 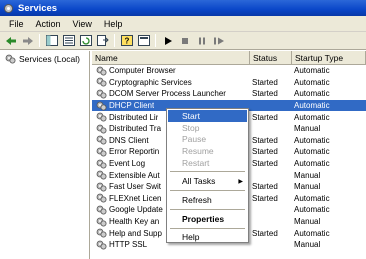 What do you see at coordinates (329, 57) in the screenshot?
I see `column-header-startup-type: Startup Type` at bounding box center [329, 57].